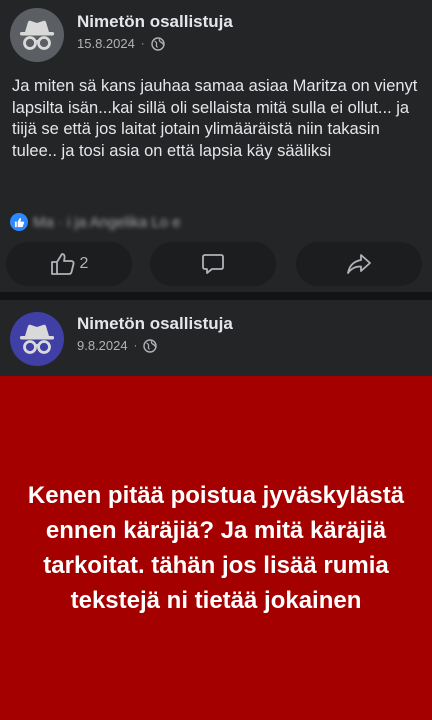 The width and height of the screenshot is (432, 720). I want to click on comment-icon, so click(213, 264).